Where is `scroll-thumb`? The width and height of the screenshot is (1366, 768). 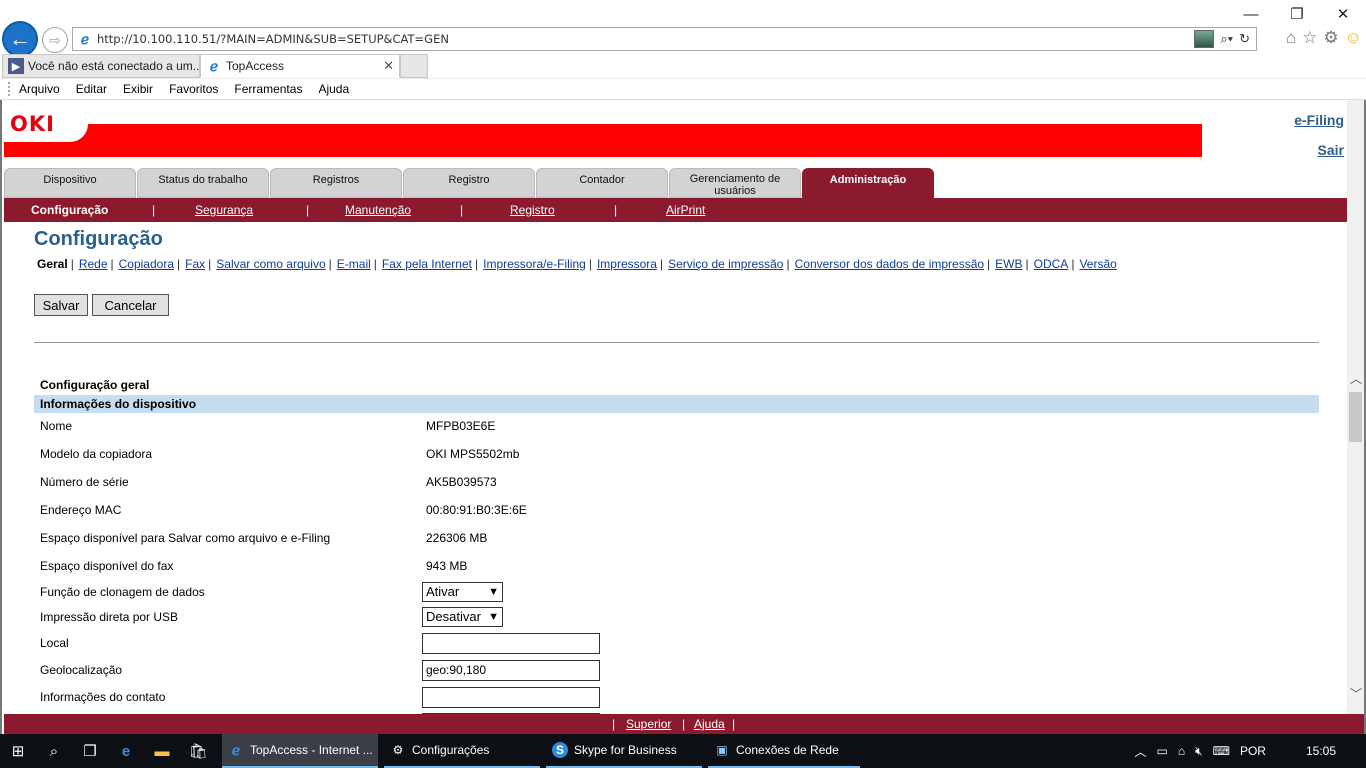 scroll-thumb is located at coordinates (1355, 417).